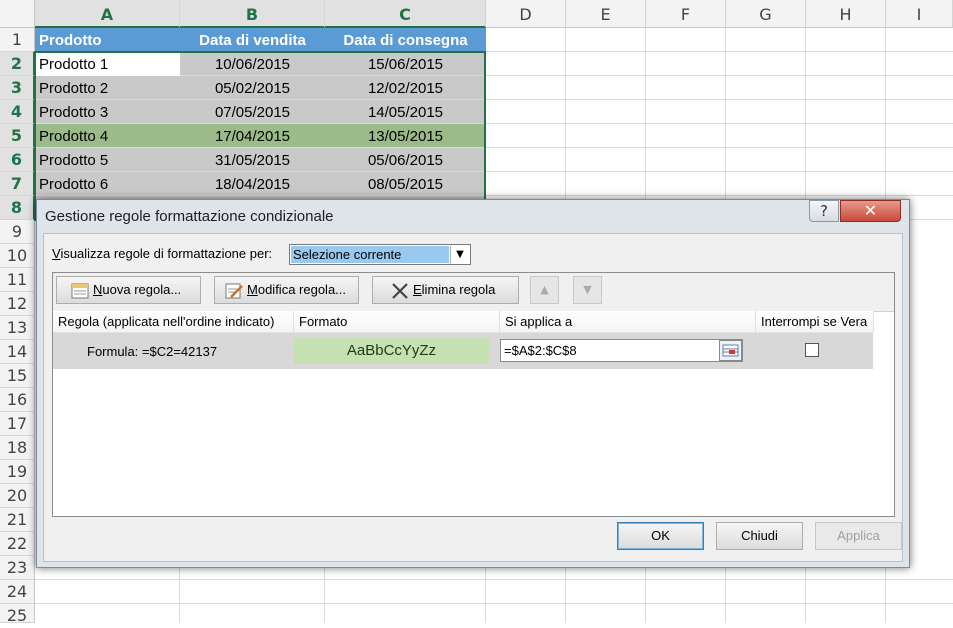  Describe the element at coordinates (391, 351) in the screenshot. I see `format-preview: AaBbCcYyZz` at that location.